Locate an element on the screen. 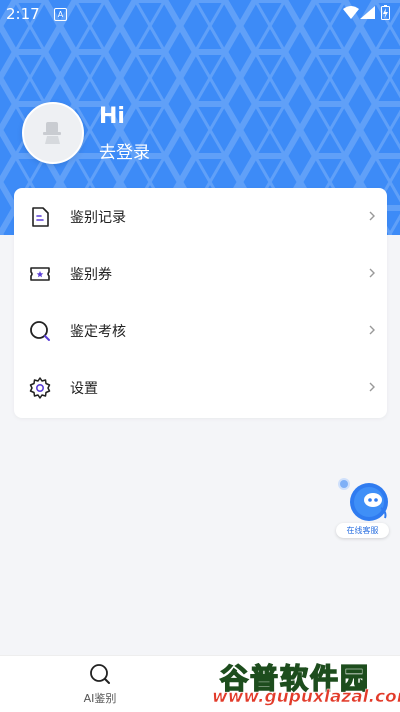 The width and height of the screenshot is (400, 712). status-bar: 2:17 A is located at coordinates (200, 14).